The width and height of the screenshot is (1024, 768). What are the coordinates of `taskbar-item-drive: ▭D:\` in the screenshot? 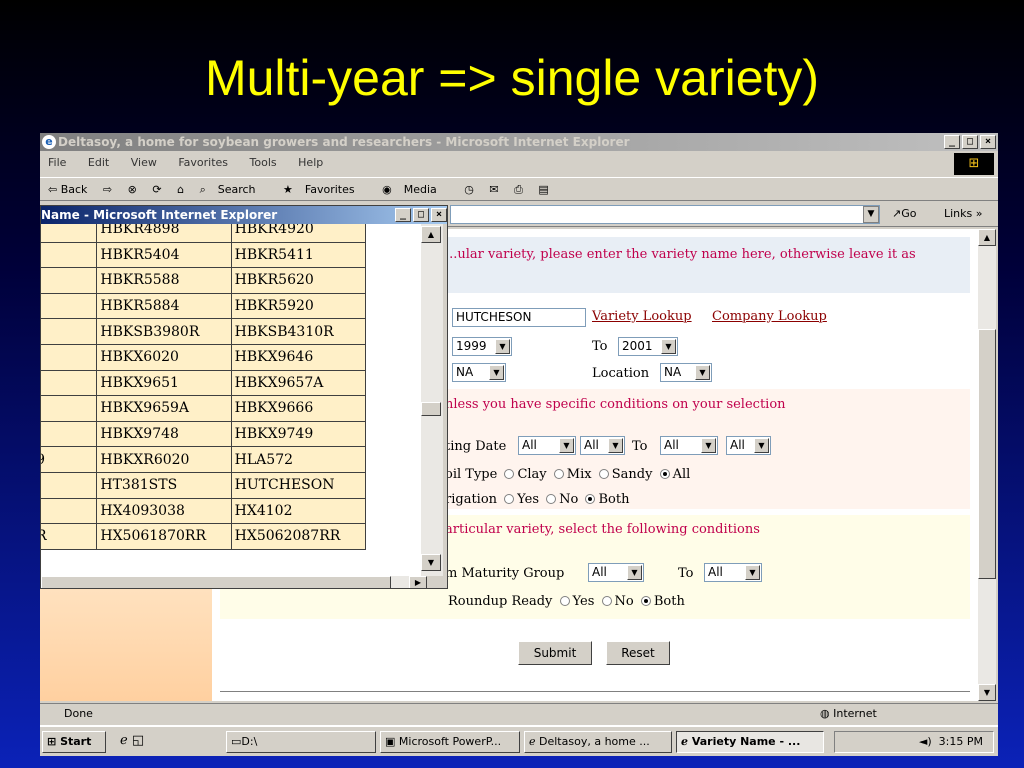 It's located at (301, 742).